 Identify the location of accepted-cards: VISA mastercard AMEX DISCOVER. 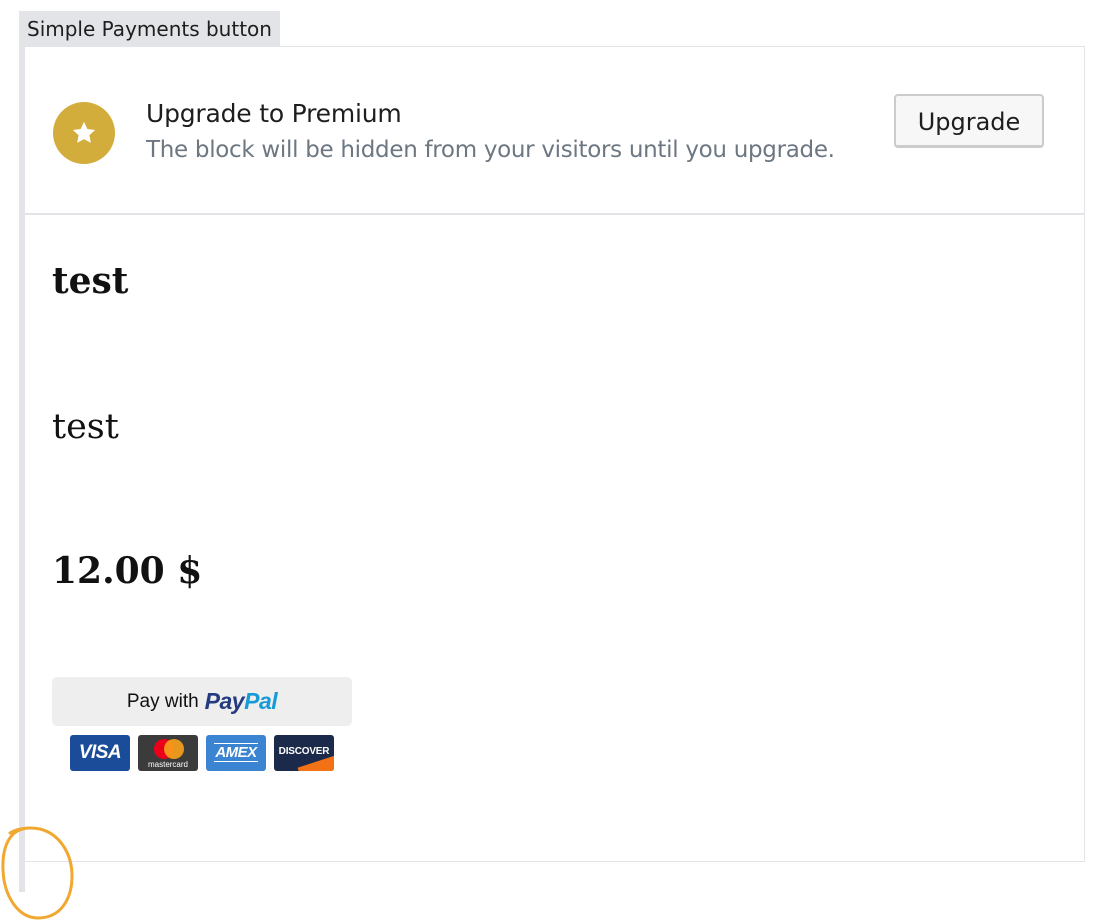
(202, 753).